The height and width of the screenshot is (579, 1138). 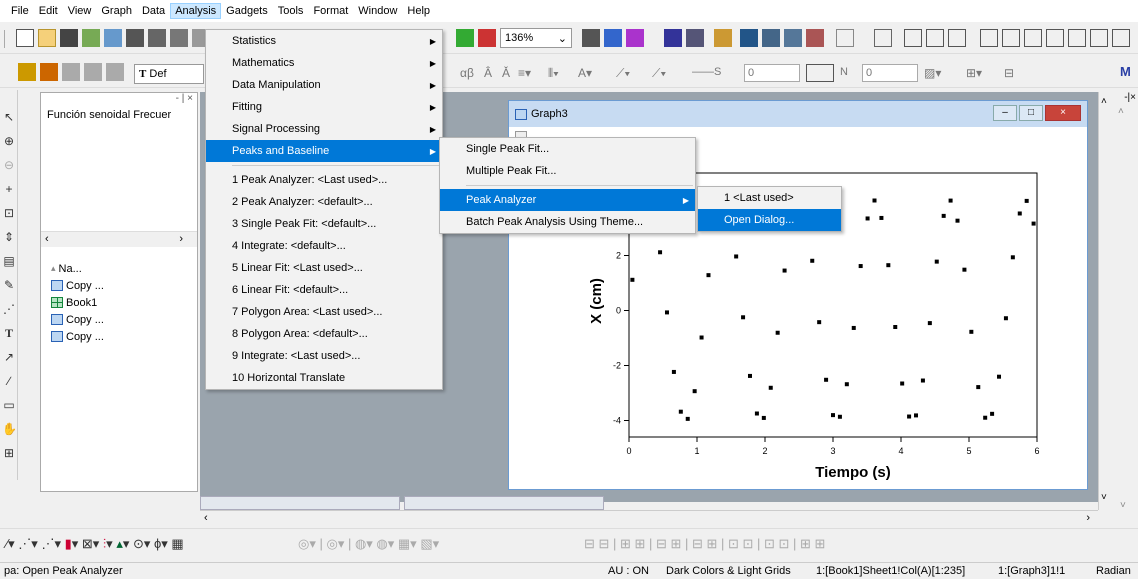 I want to click on horizontal-scrollbar: ‹ ›, so click(x=119, y=239).